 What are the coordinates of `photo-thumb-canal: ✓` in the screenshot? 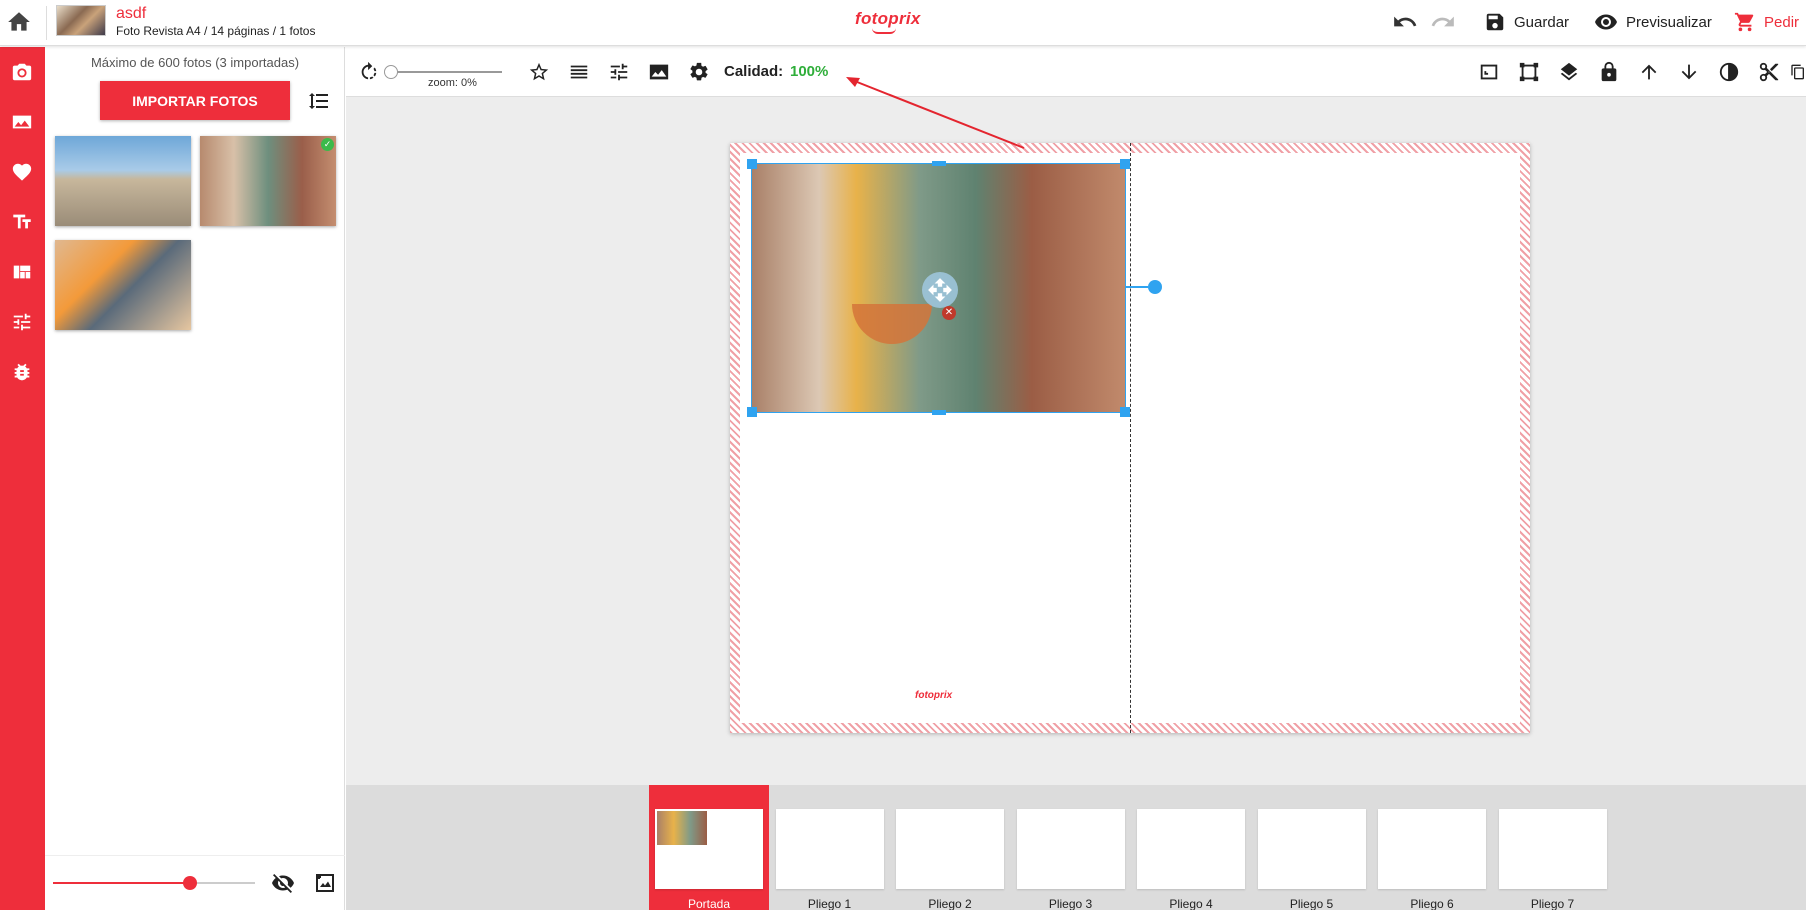 It's located at (268, 181).